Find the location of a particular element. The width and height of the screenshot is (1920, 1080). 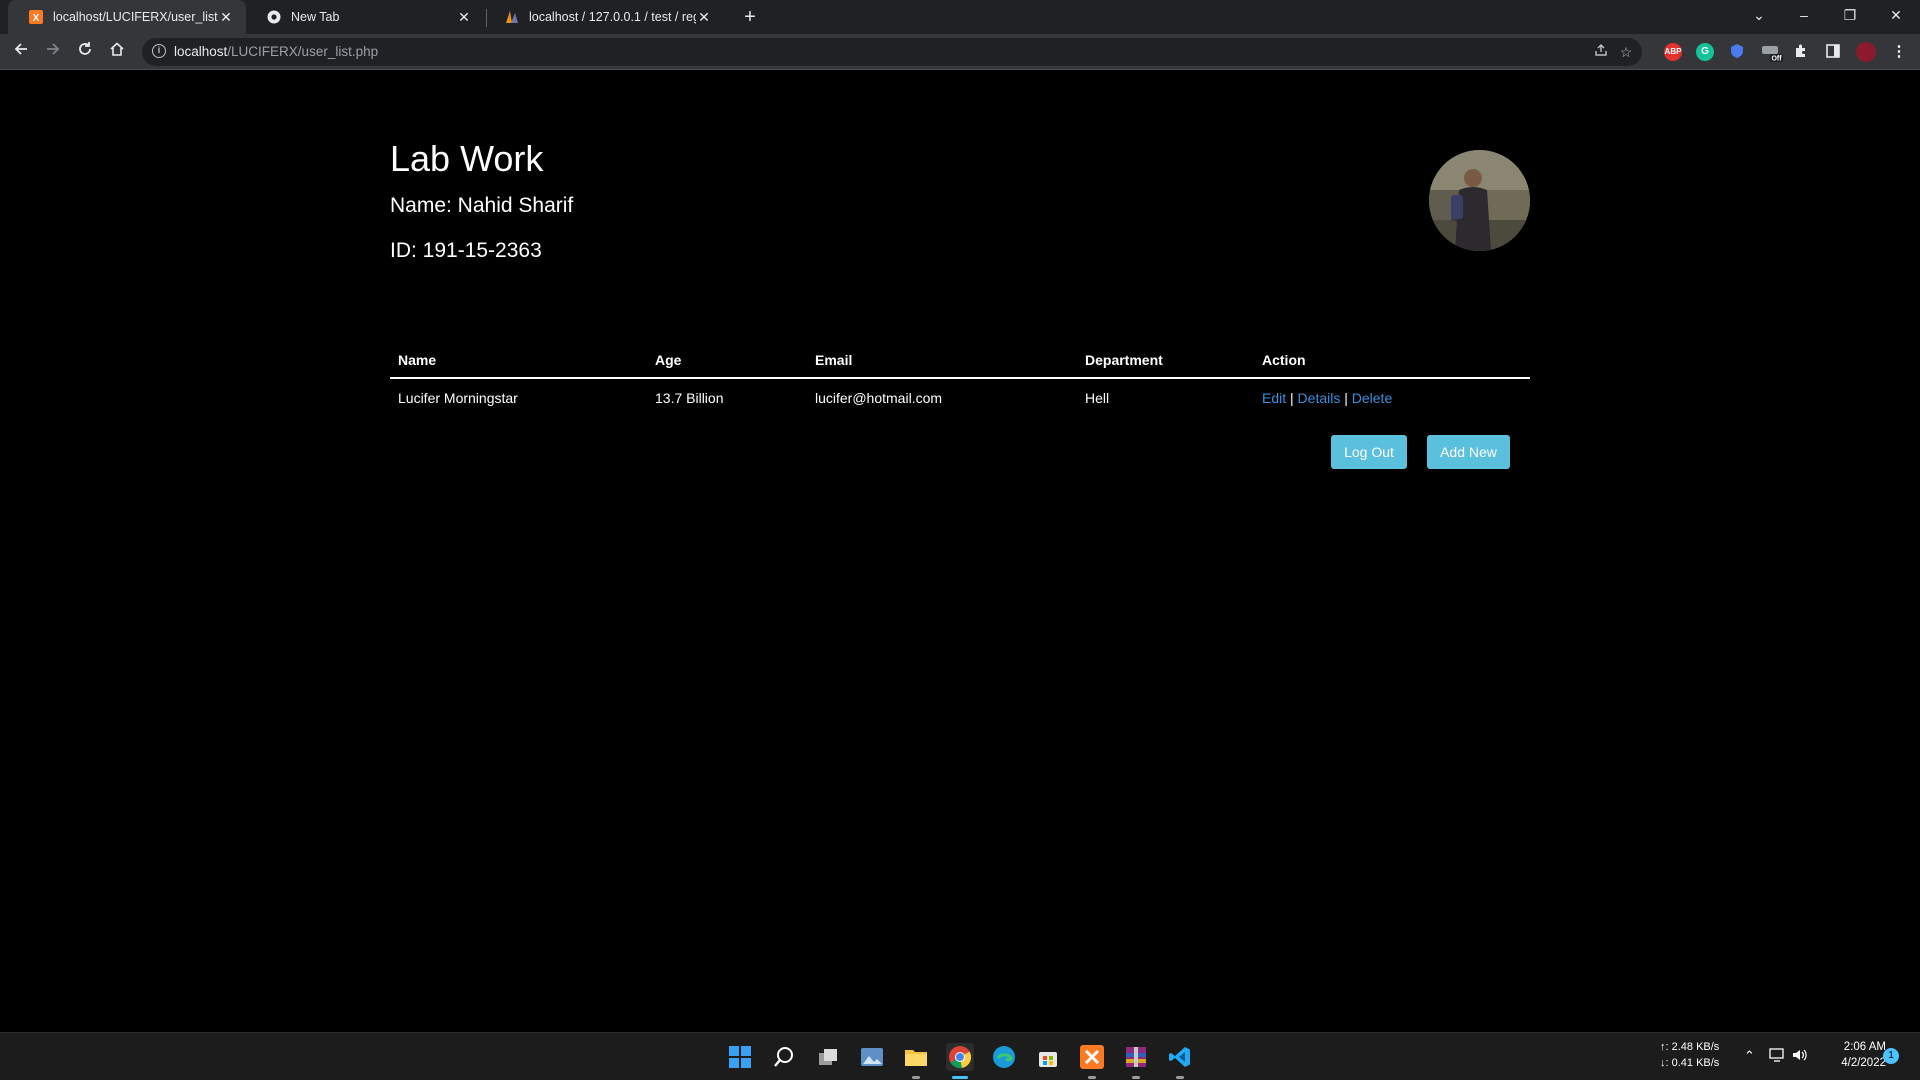

new-tab-button: + is located at coordinates (750, 17).